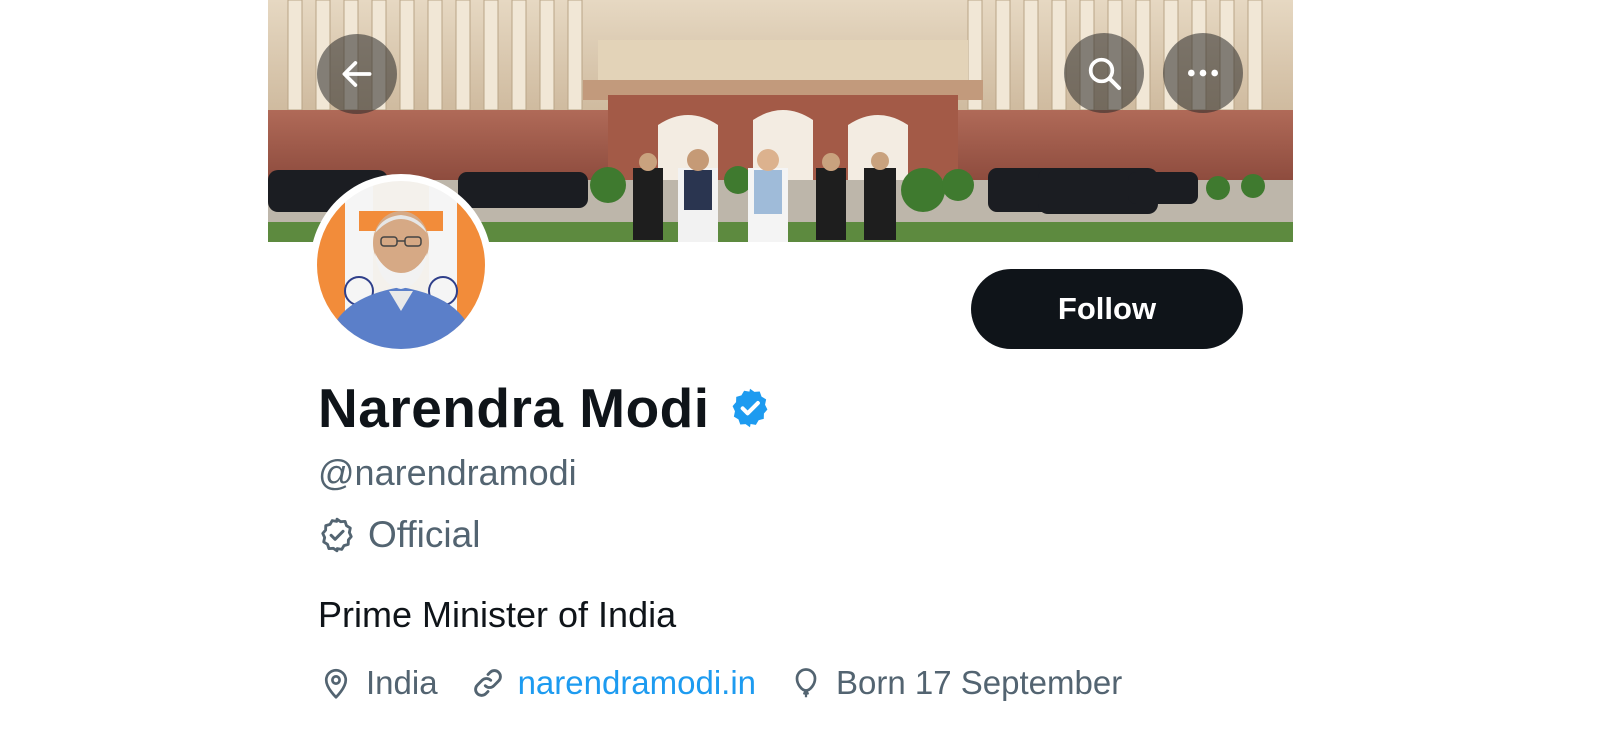  Describe the element at coordinates (337, 535) in the screenshot. I see `official-badge-icon` at that location.